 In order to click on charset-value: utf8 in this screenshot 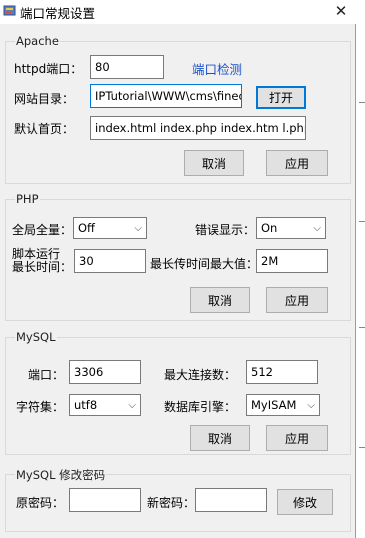, I will do `click(86, 405)`.